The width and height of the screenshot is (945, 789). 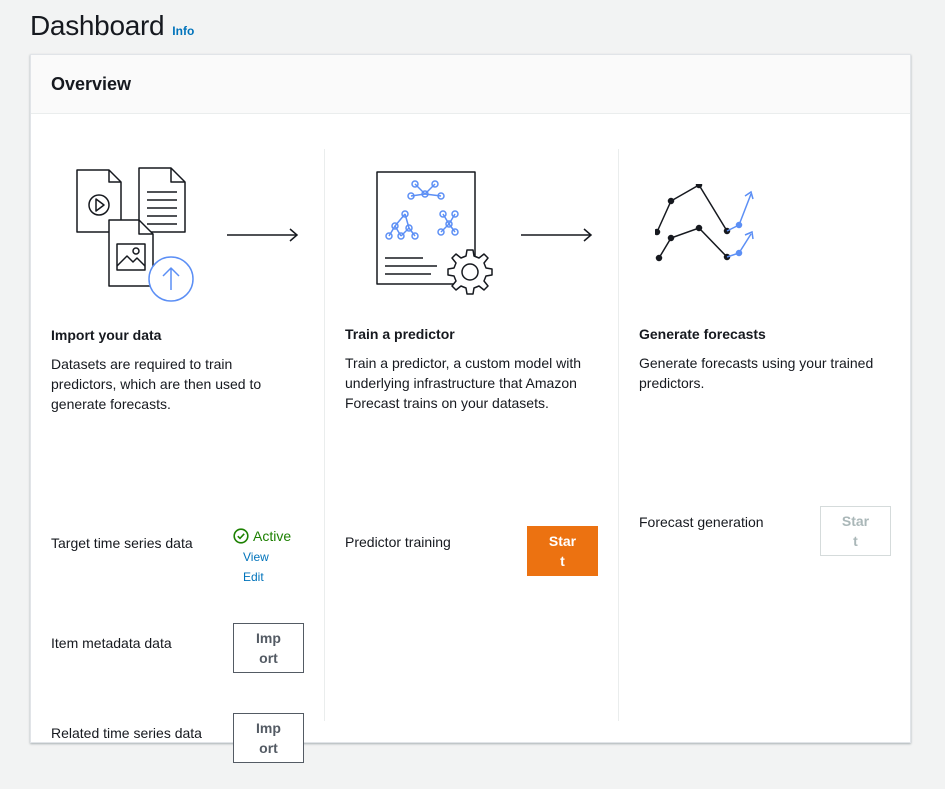 What do you see at coordinates (398, 542) in the screenshot?
I see `predictor-training-label: Predictor training` at bounding box center [398, 542].